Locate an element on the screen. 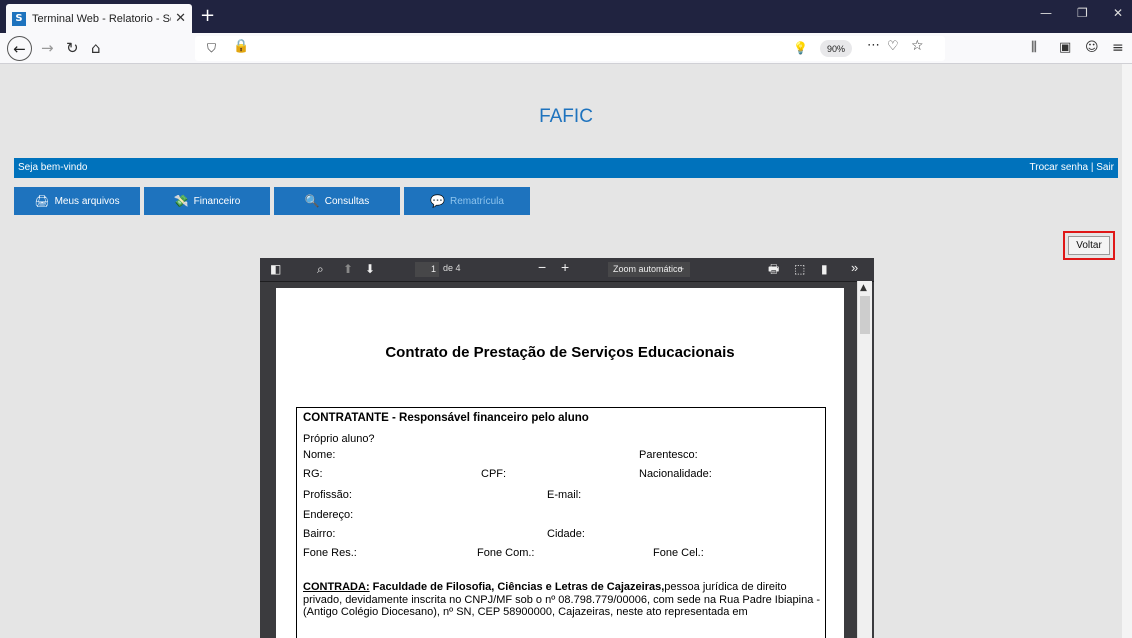  menu-label: Meus arquivos is located at coordinates (87, 201).